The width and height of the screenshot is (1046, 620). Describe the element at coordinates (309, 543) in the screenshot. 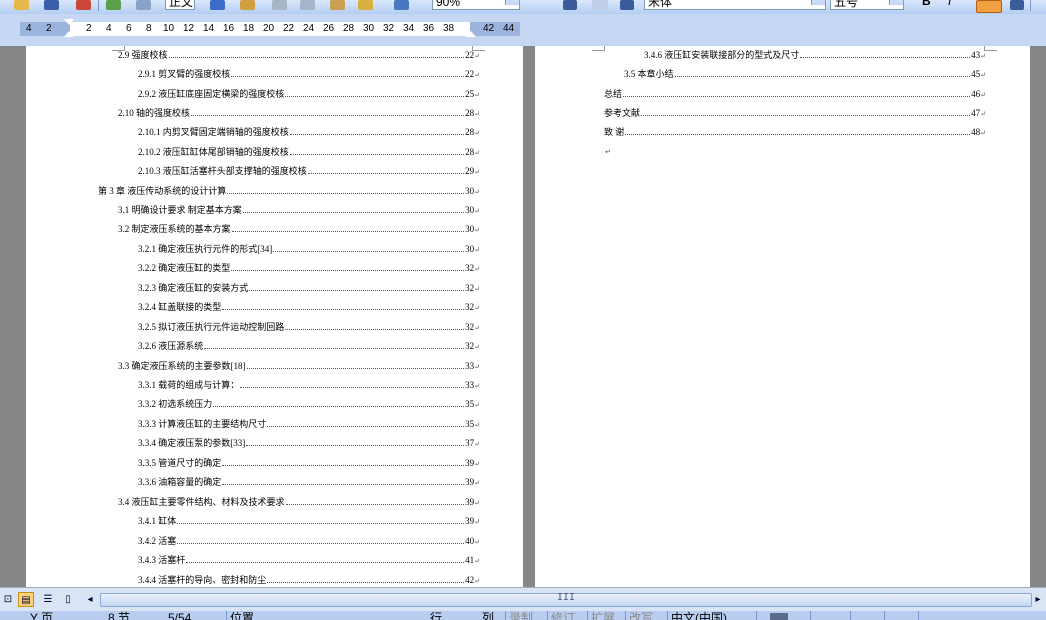

I see `toc-entry: 3.4.2 活塞 40 ↵` at that location.